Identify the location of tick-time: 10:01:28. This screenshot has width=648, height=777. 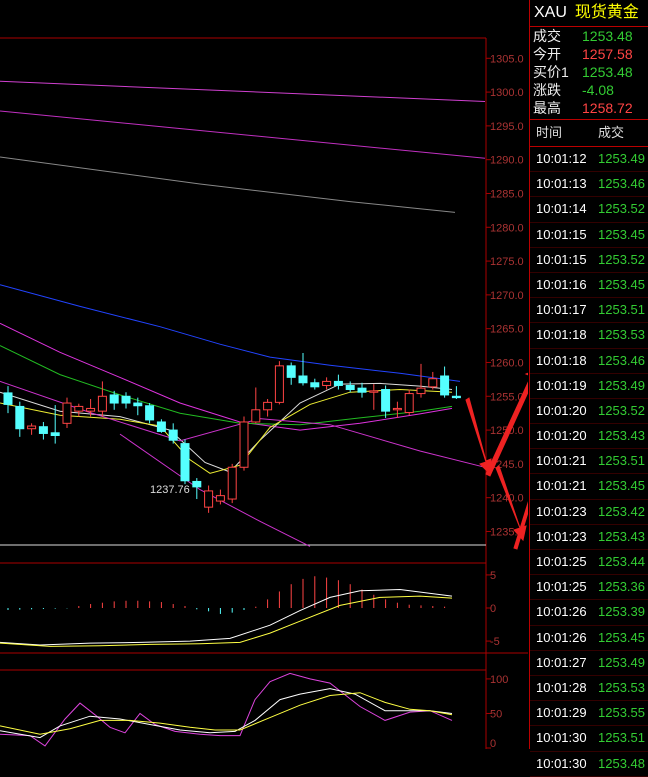
(561, 687).